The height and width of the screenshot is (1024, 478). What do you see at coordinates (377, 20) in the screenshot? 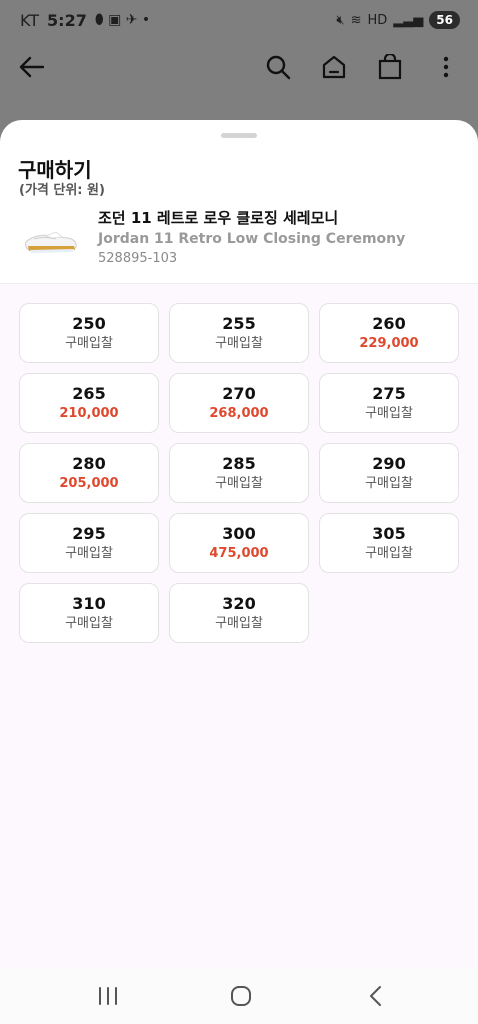
I see `hd-icon: HD` at bounding box center [377, 20].